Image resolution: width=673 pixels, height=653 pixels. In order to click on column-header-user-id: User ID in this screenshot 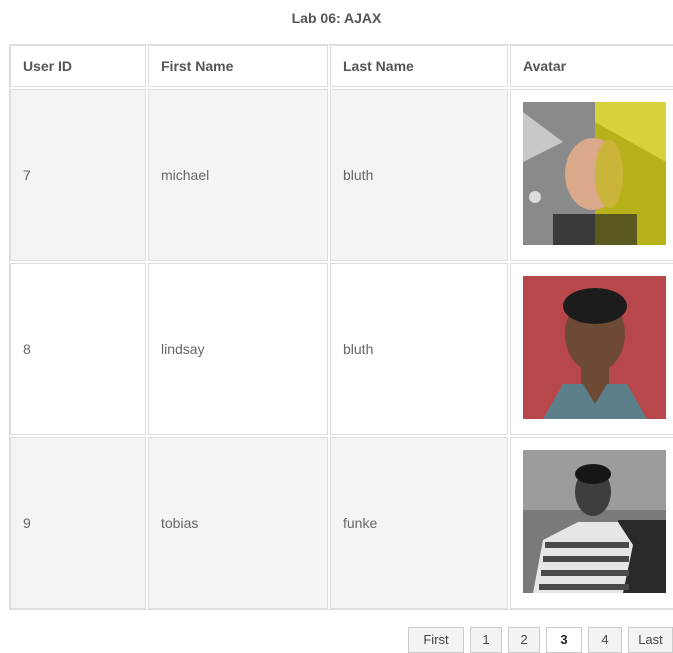, I will do `click(78, 66)`.